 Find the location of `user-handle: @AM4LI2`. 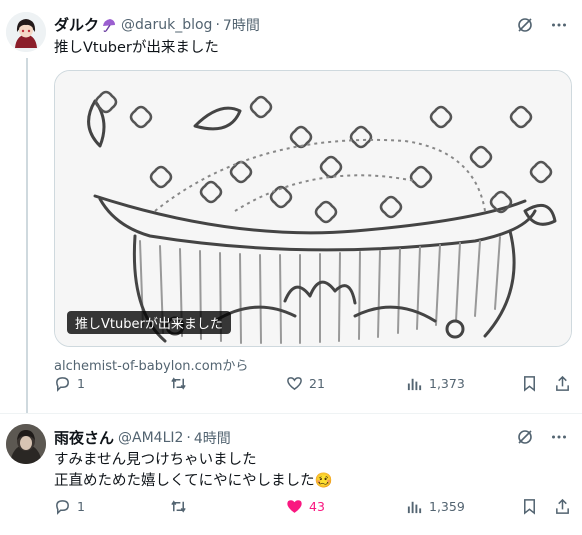

user-handle: @AM4LI2 is located at coordinates (150, 438).